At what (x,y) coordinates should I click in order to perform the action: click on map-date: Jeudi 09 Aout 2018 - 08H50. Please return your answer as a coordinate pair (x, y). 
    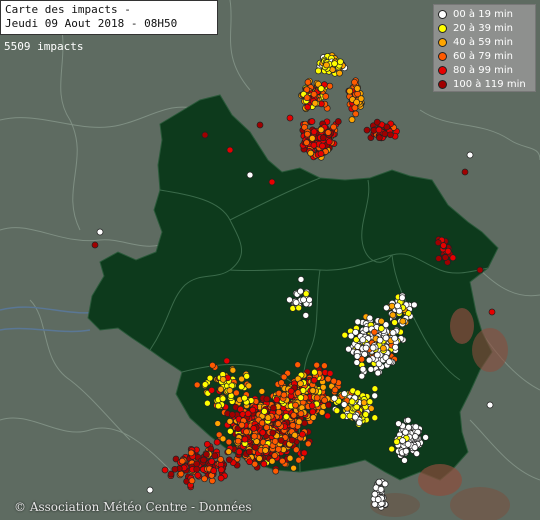
    Looking at the image, I should click on (91, 23).